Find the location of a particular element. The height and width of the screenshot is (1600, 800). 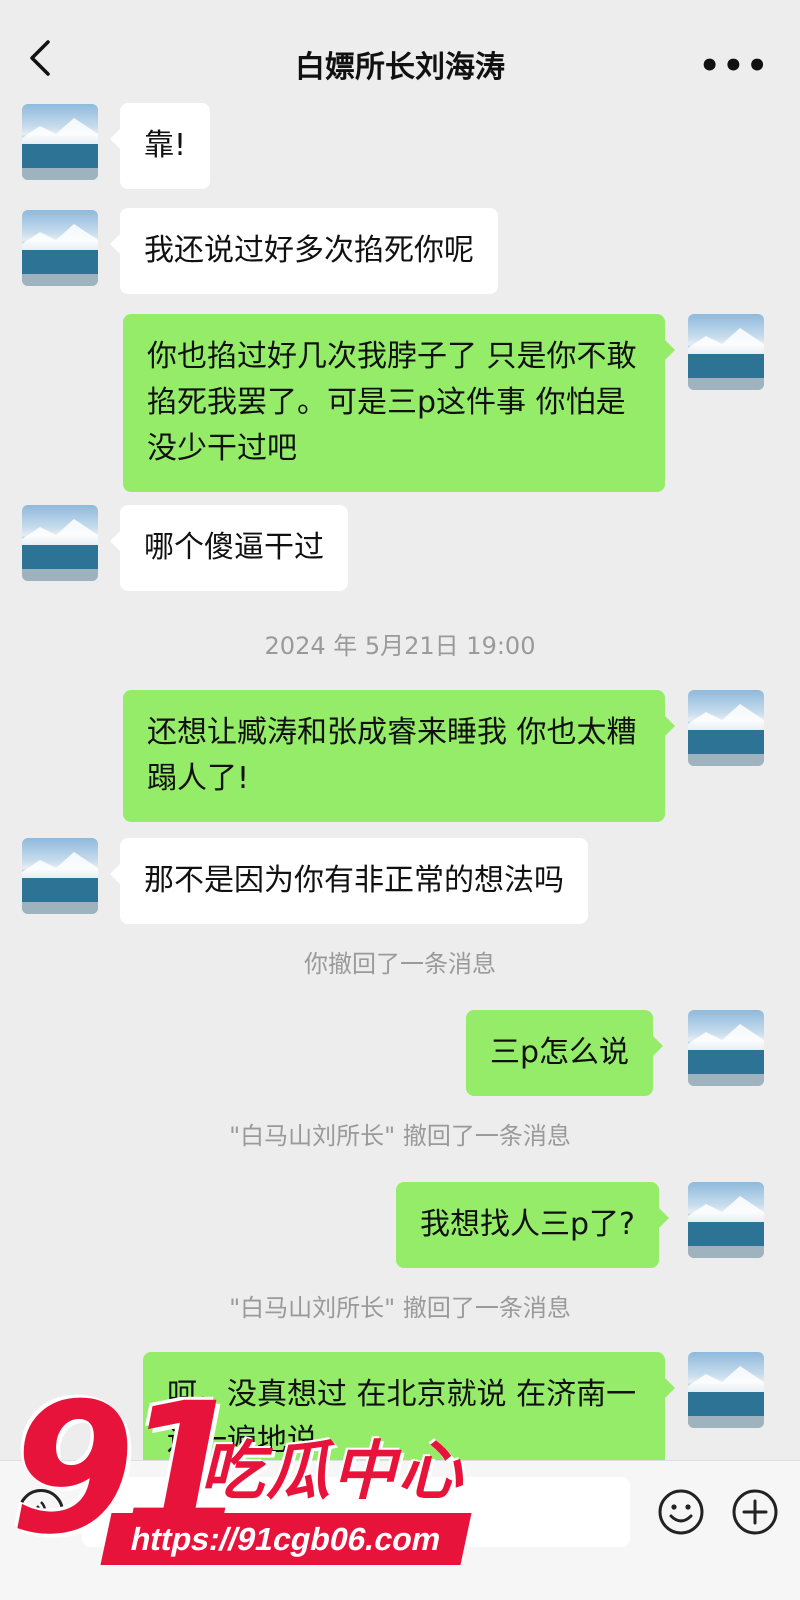

recall-notice: 你撤回了一条消息 is located at coordinates (400, 964).